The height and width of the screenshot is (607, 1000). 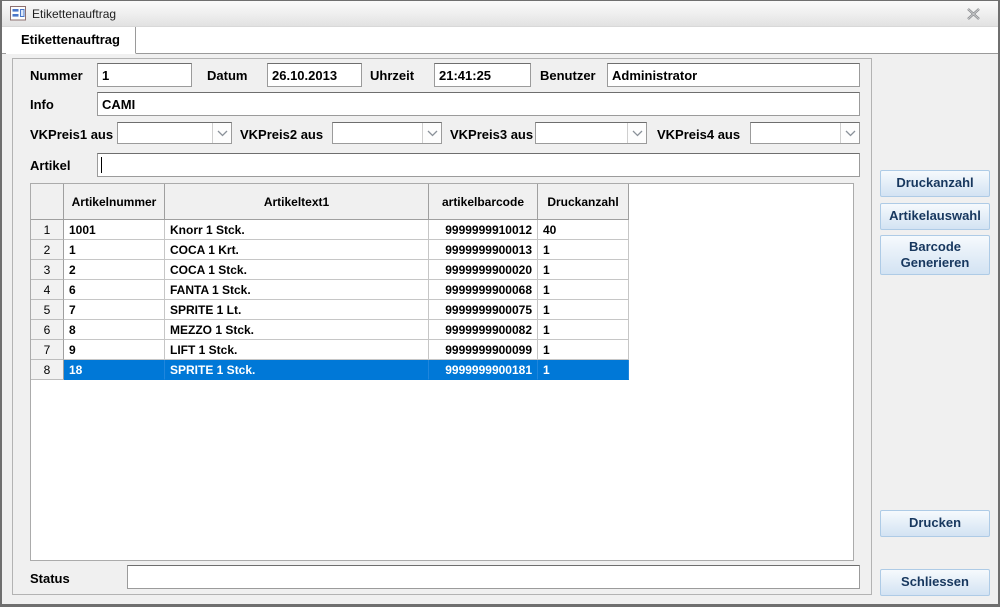 What do you see at coordinates (56, 75) in the screenshot?
I see `nummer-label: Nummer` at bounding box center [56, 75].